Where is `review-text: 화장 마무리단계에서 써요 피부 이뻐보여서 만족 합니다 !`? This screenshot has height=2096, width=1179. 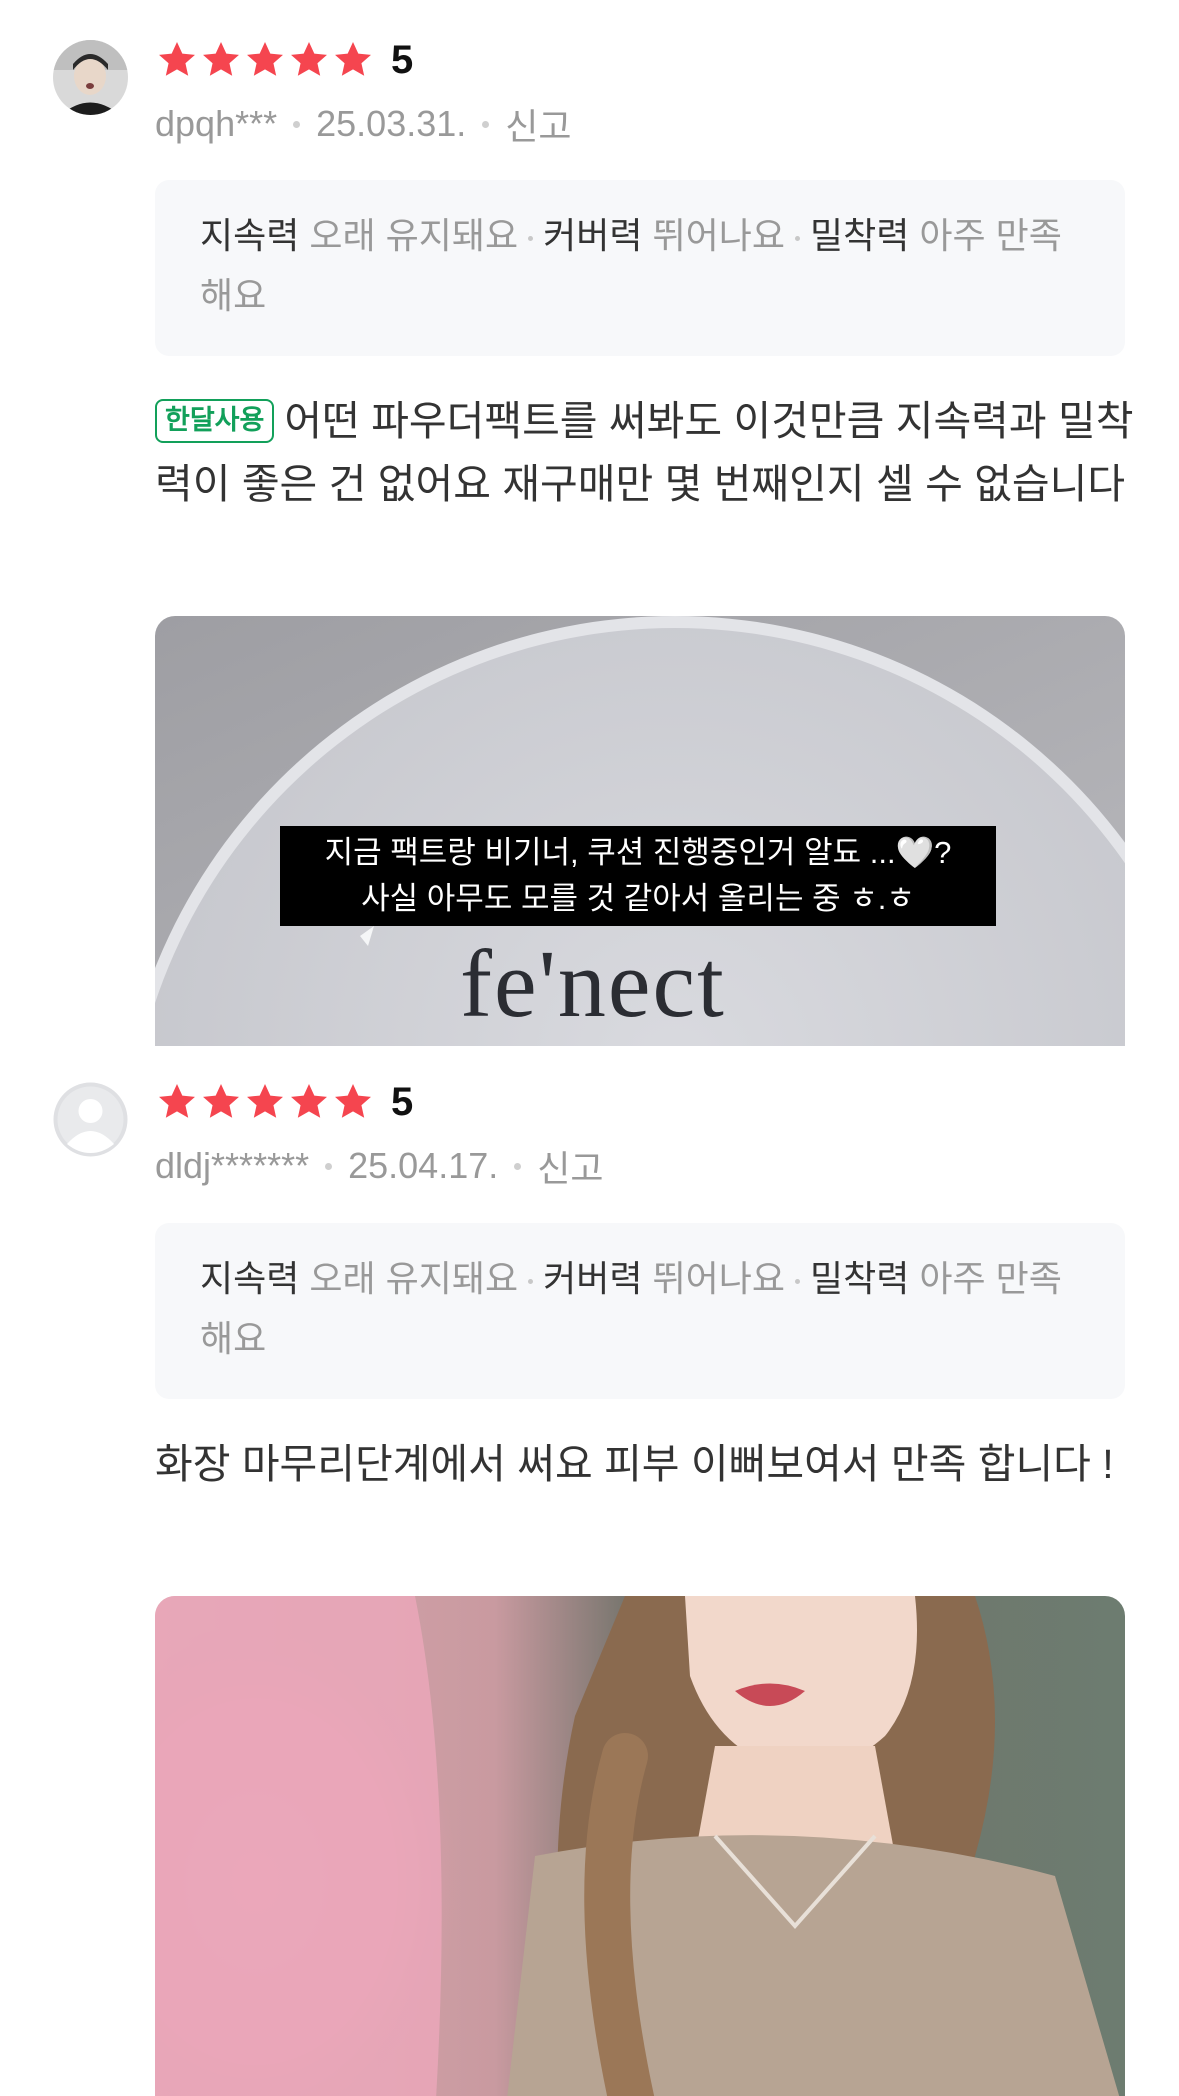
review-text: 화장 마무리단계에서 써요 피부 이뻐보여서 만족 합니다 ! is located at coordinates (634, 1464).